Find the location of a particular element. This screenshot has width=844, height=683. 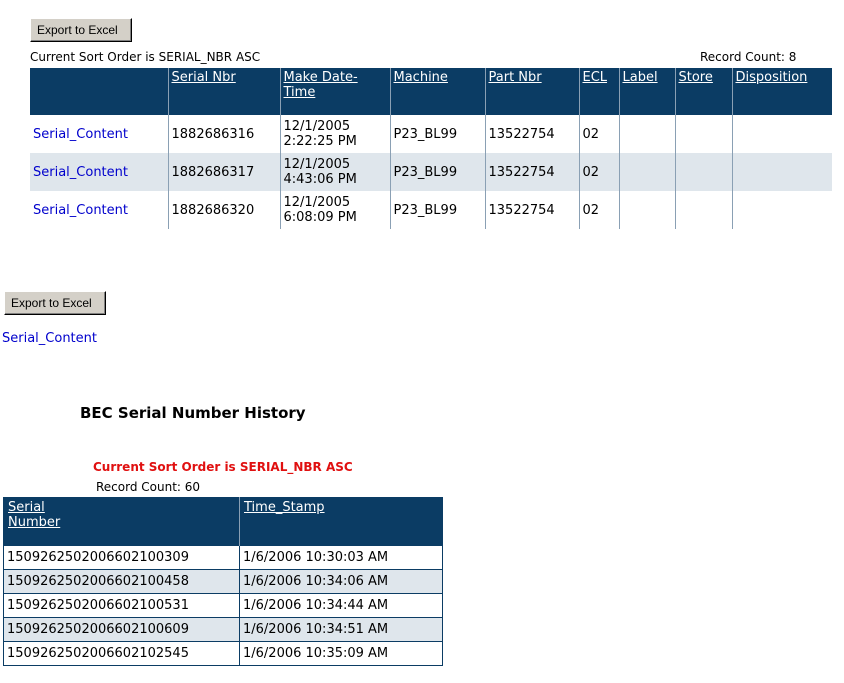

serial-number-cell: 1509262502006602100458 is located at coordinates (121, 581).